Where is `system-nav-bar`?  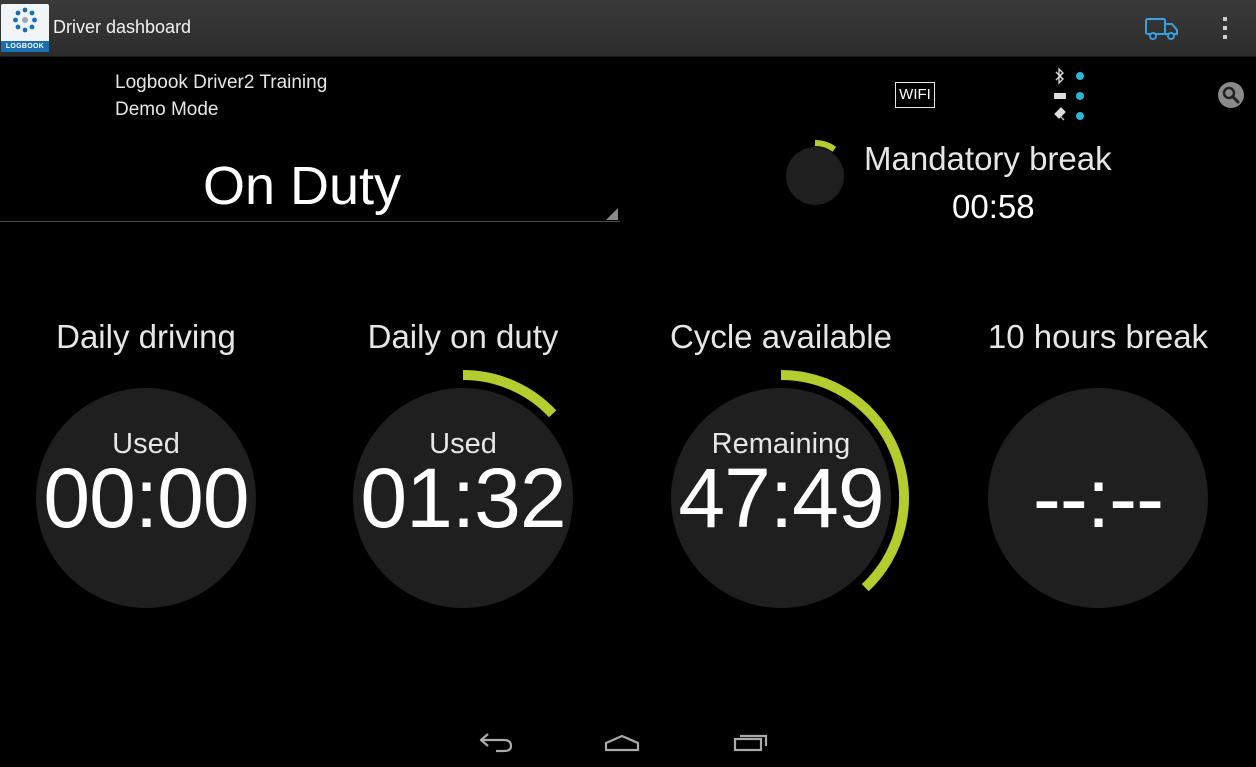
system-nav-bar is located at coordinates (628, 742).